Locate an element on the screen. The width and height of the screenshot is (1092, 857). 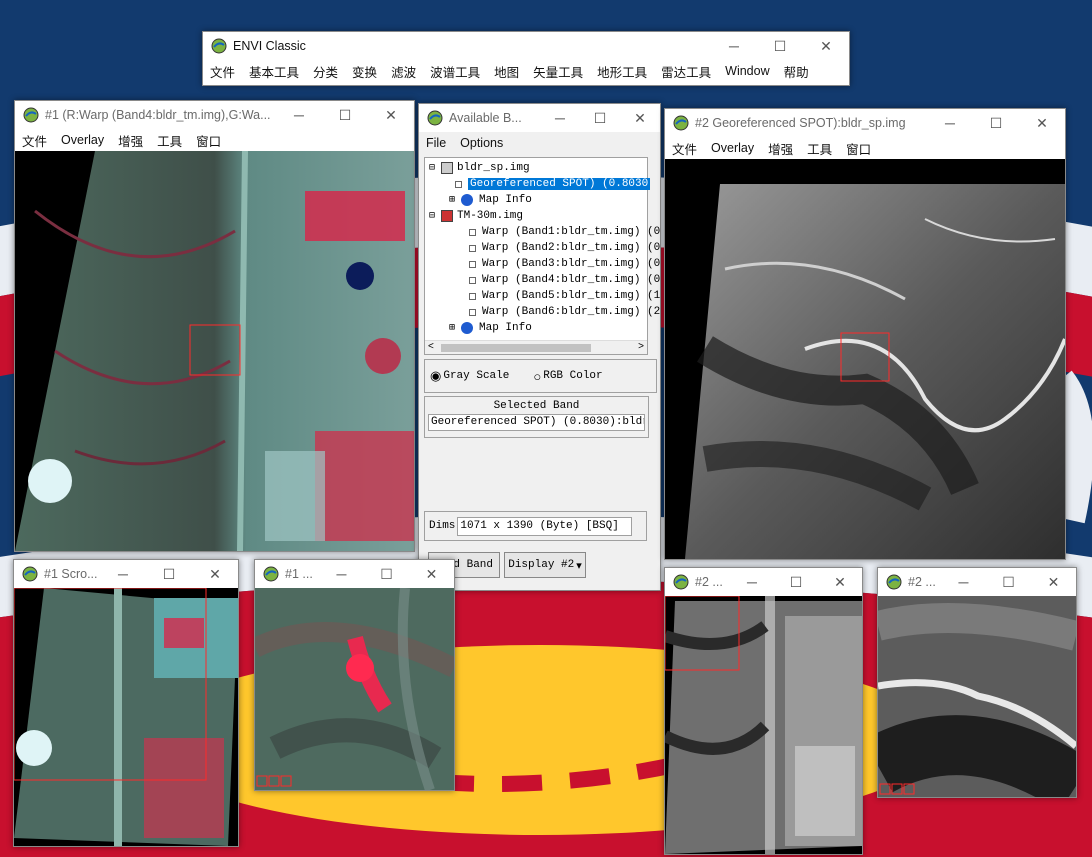
menu-transform: 变换 is located at coordinates (364, 71).